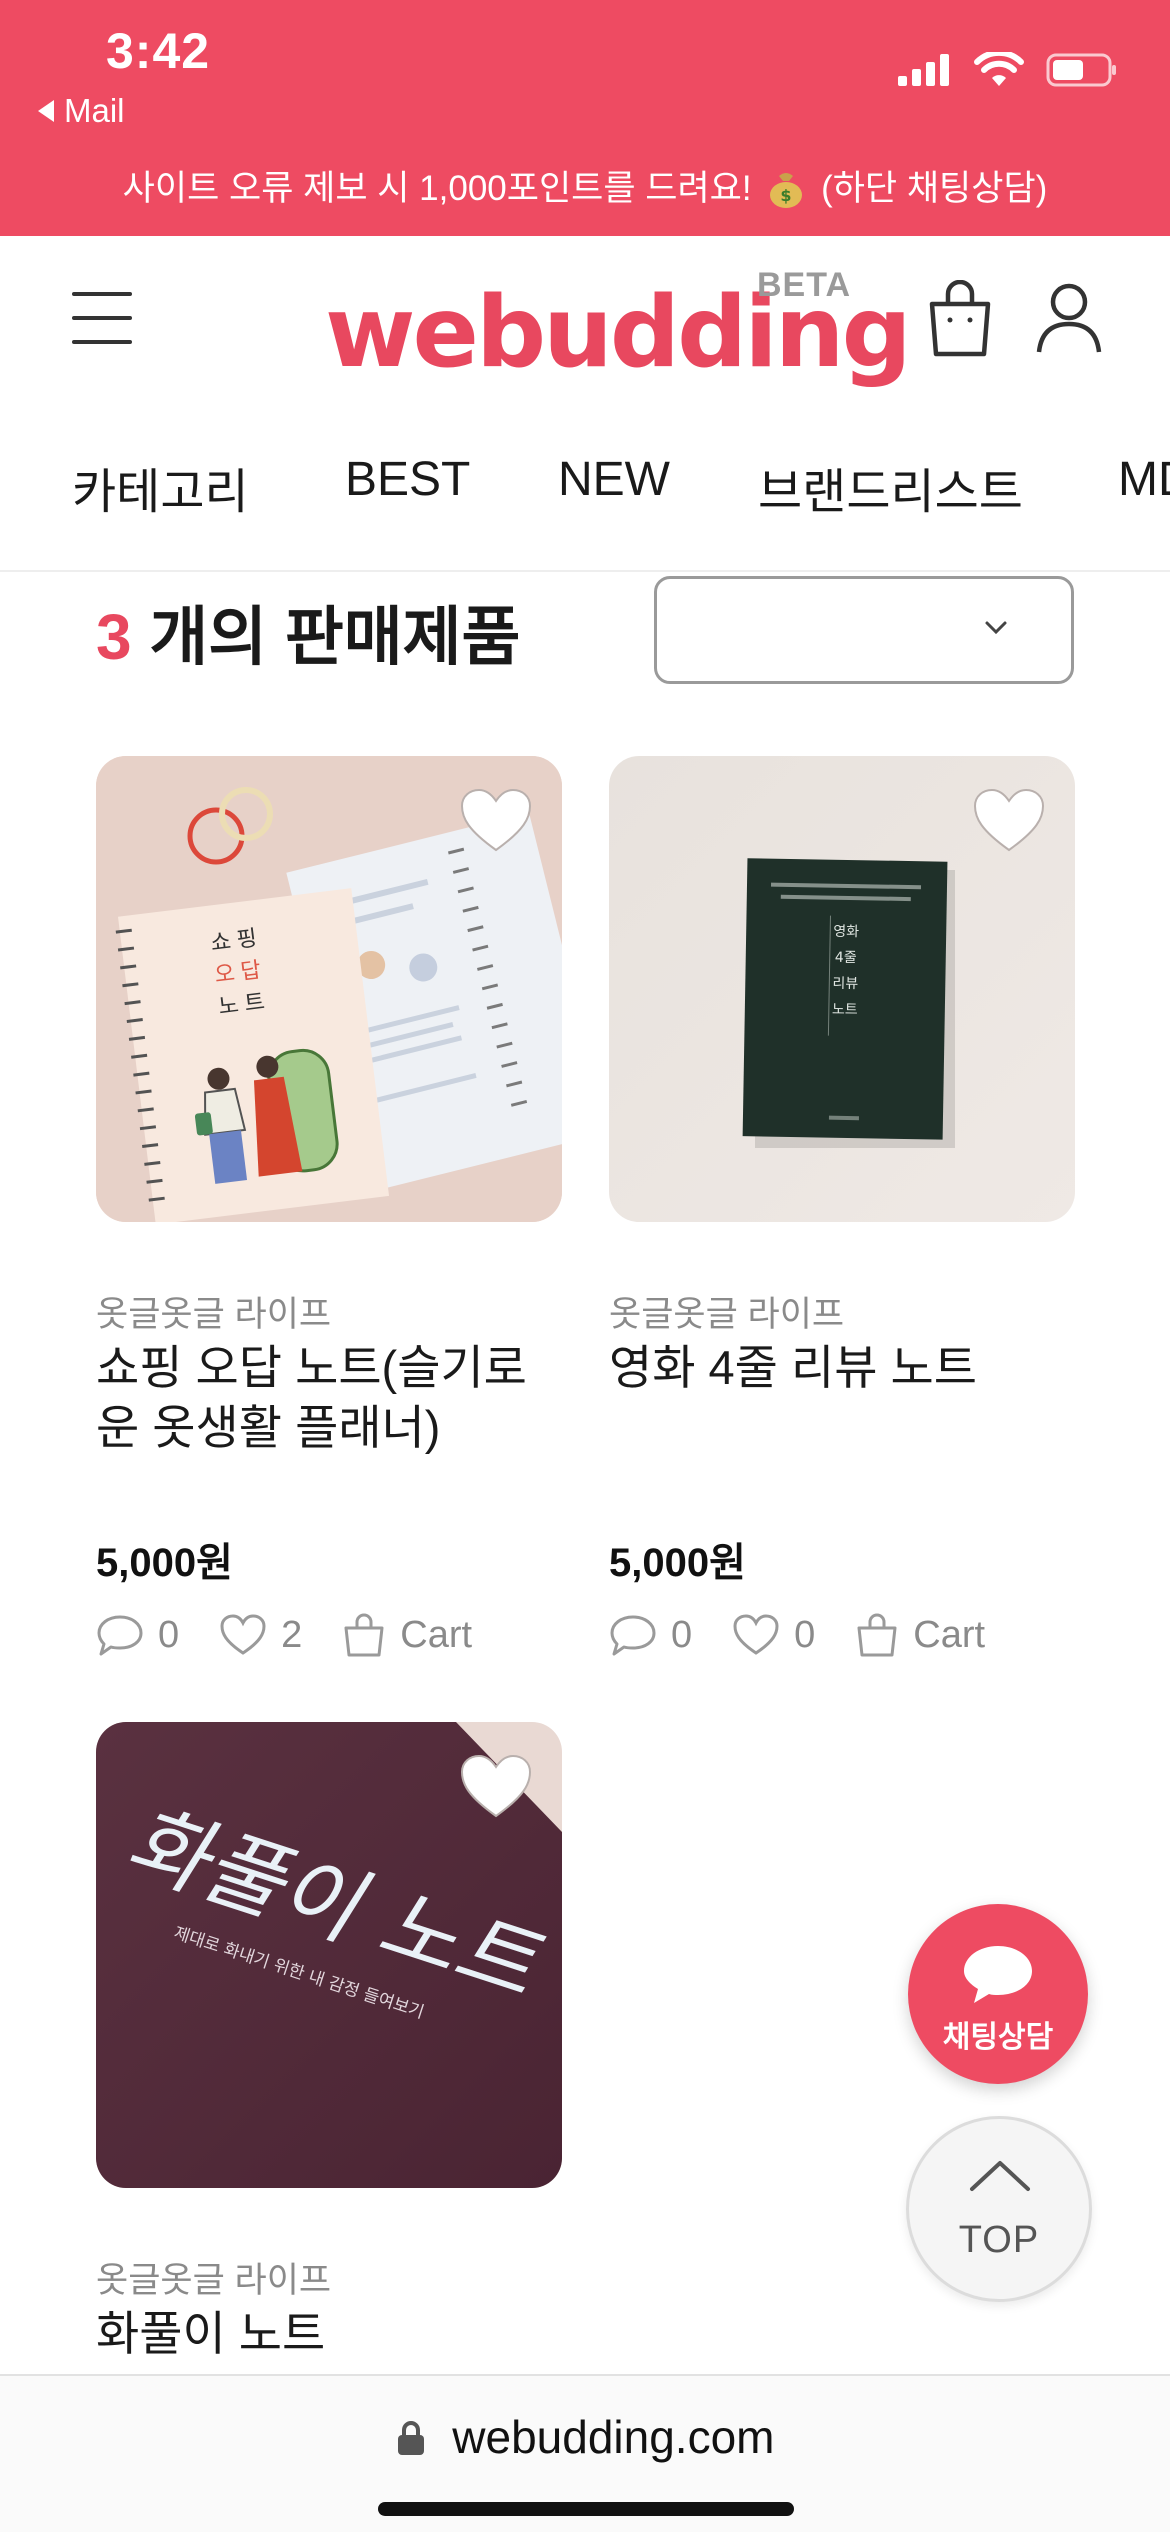 This screenshot has height=2532, width=1170. I want to click on home-indicator, so click(586, 2509).